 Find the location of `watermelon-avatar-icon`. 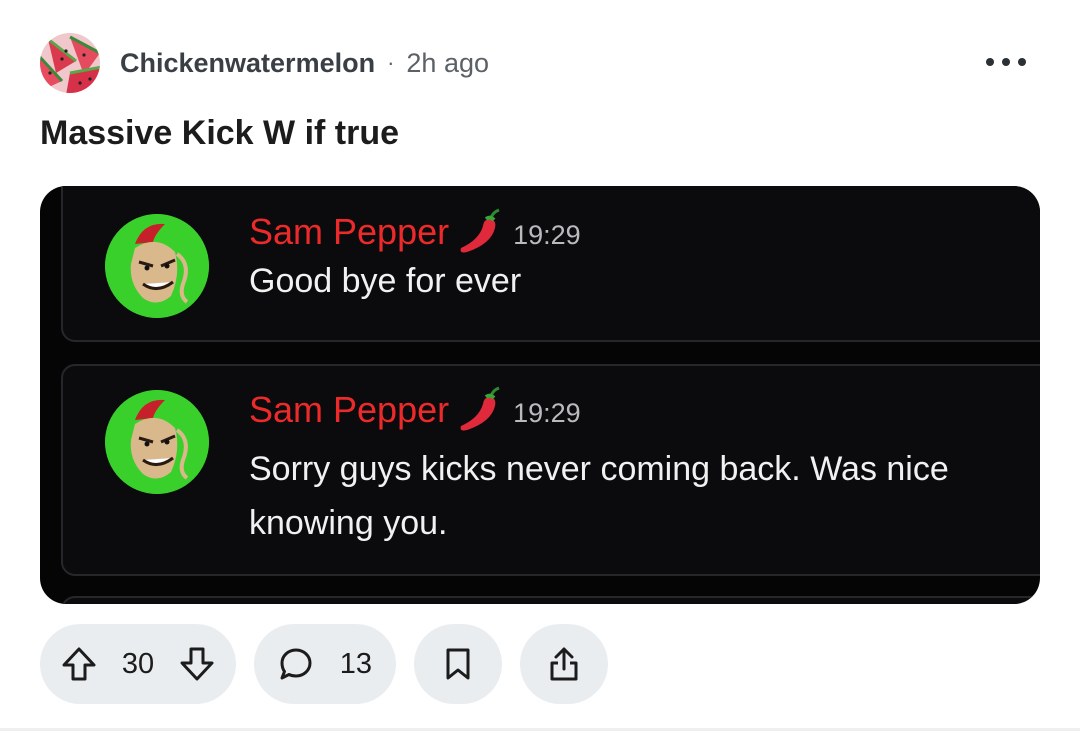

watermelon-avatar-icon is located at coordinates (70, 63).